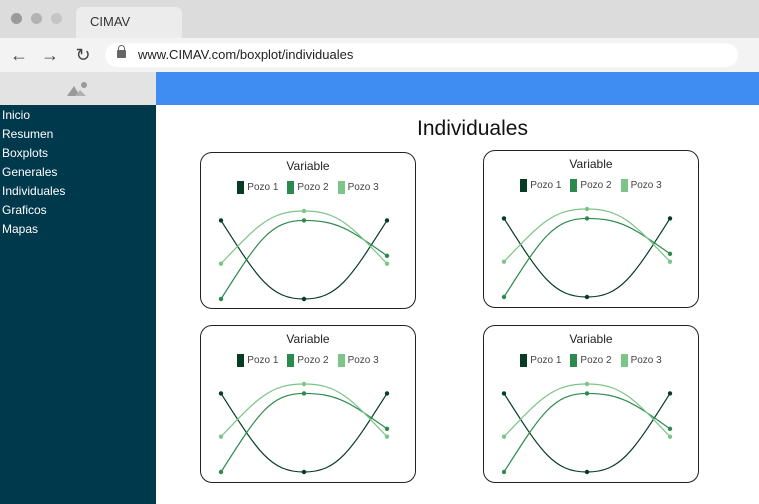  What do you see at coordinates (16, 18) in the screenshot?
I see `window-close-dot` at bounding box center [16, 18].